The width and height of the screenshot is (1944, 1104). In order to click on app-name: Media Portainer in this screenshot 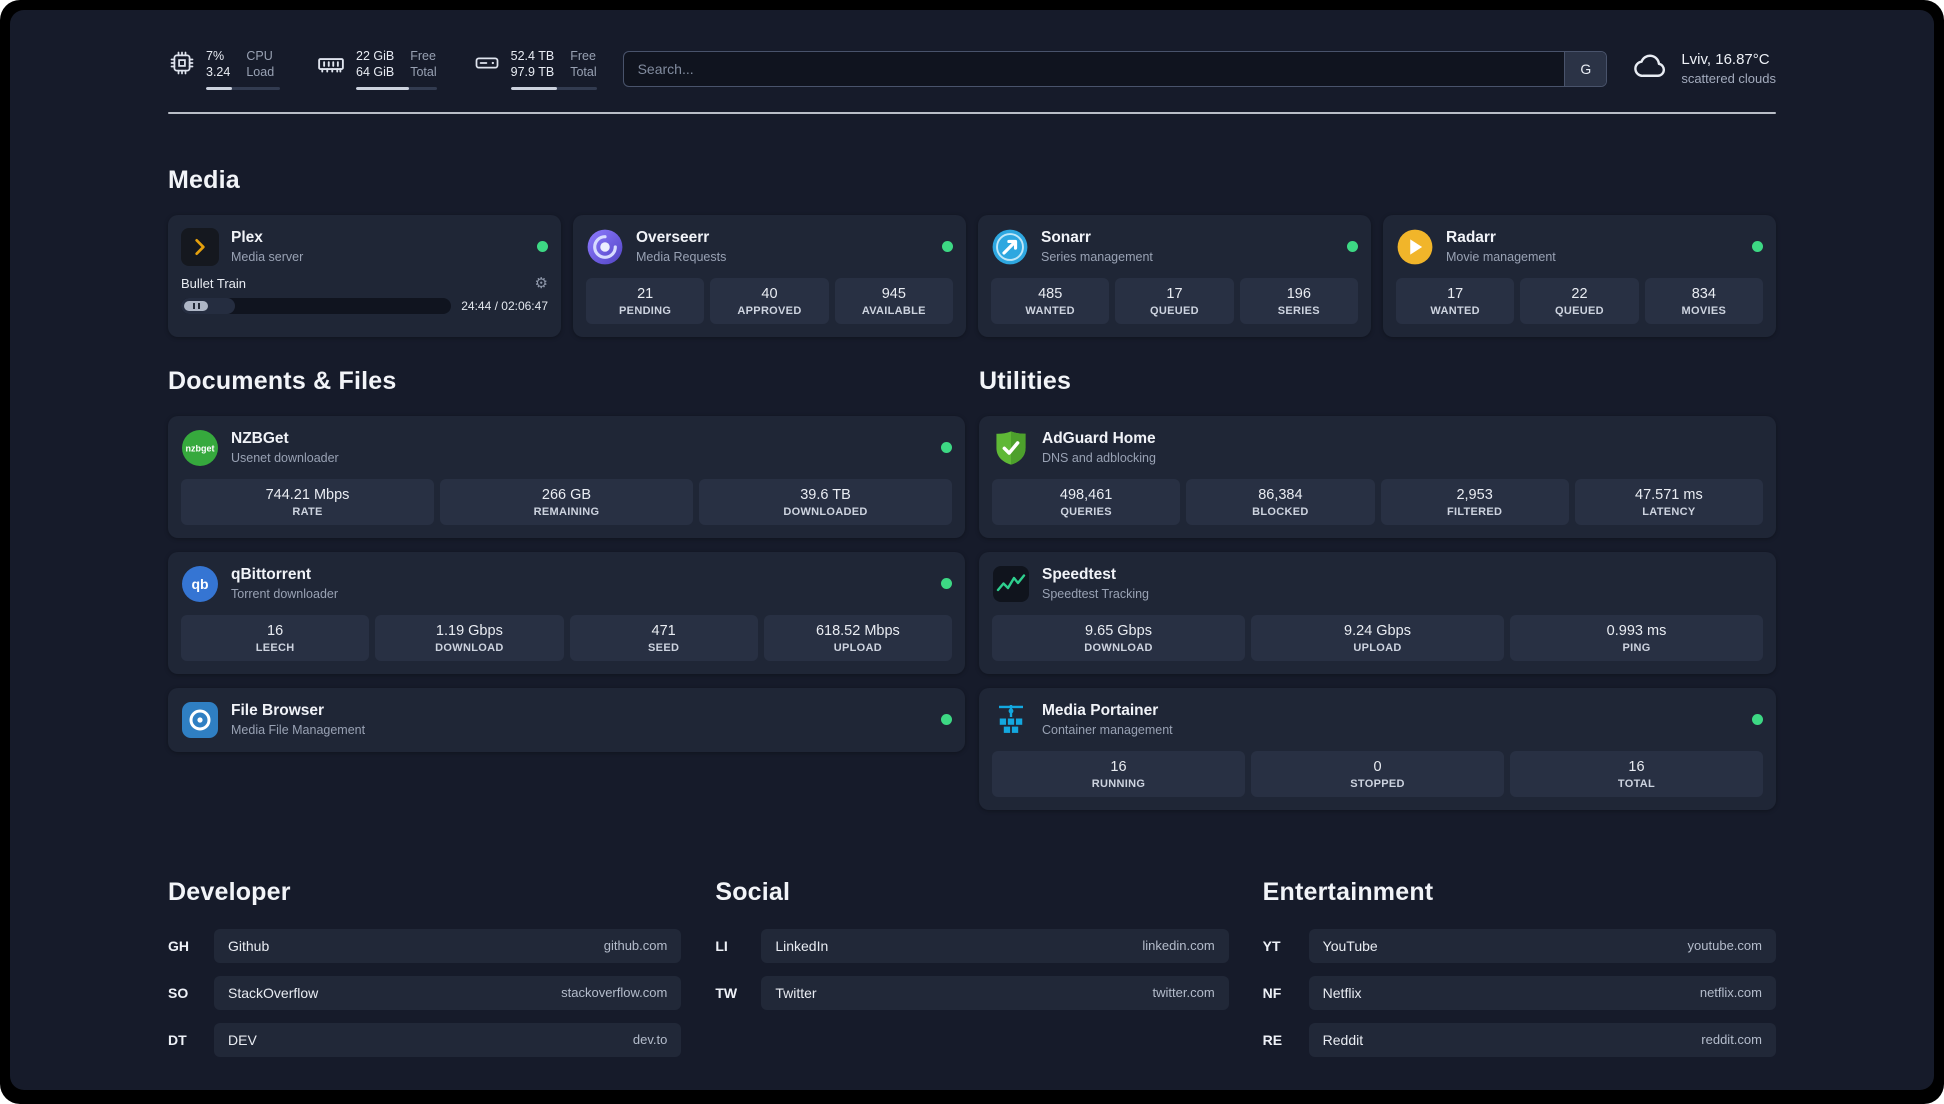, I will do `click(1100, 710)`.